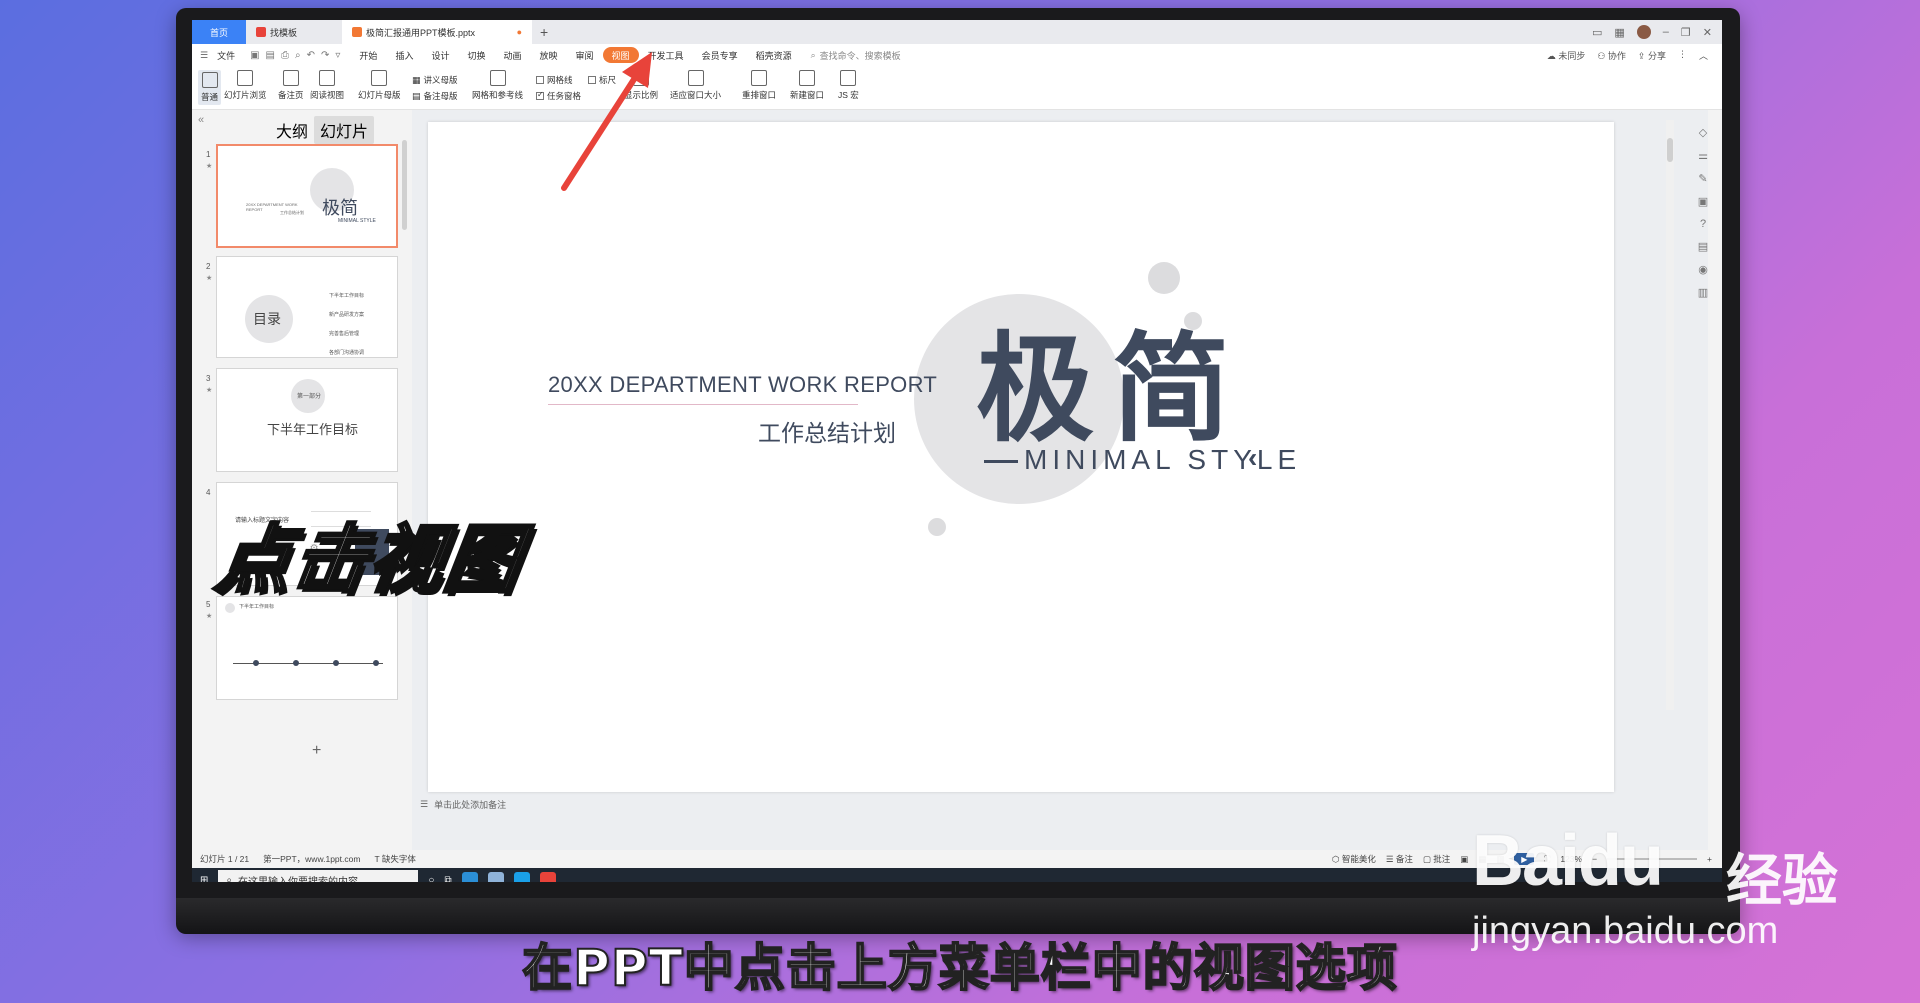 Image resolution: width=1920 pixels, height=1003 pixels. Describe the element at coordinates (270, 55) in the screenshot. I see `export-icon: ▤` at that location.